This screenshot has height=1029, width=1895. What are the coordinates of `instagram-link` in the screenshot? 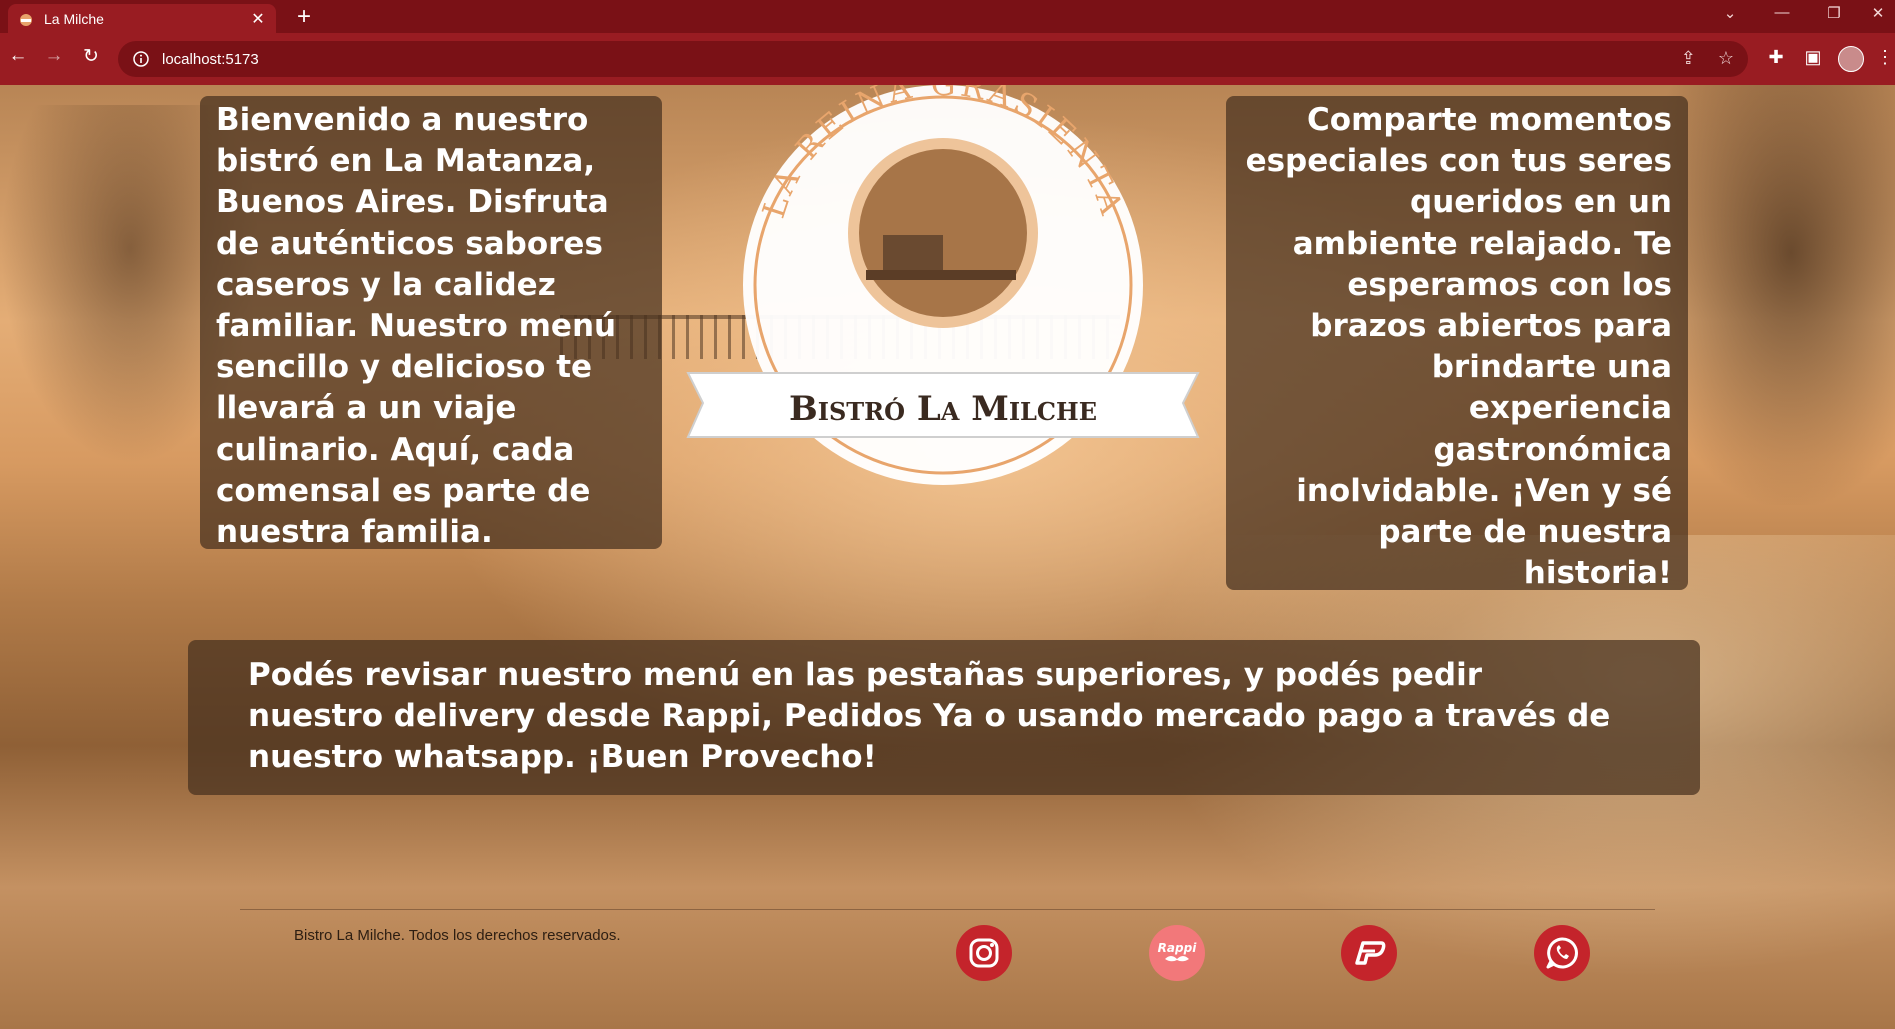 It's located at (984, 953).